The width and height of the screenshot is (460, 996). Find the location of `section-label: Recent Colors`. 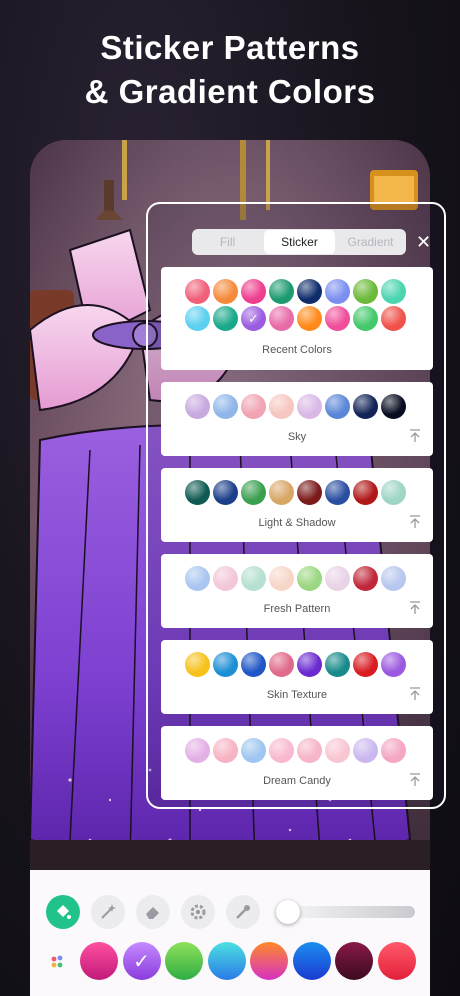

section-label: Recent Colors is located at coordinates (297, 350).